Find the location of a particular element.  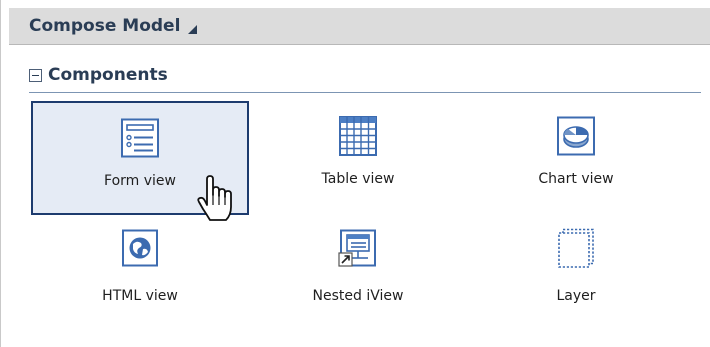

component-label: Chart view is located at coordinates (576, 179).